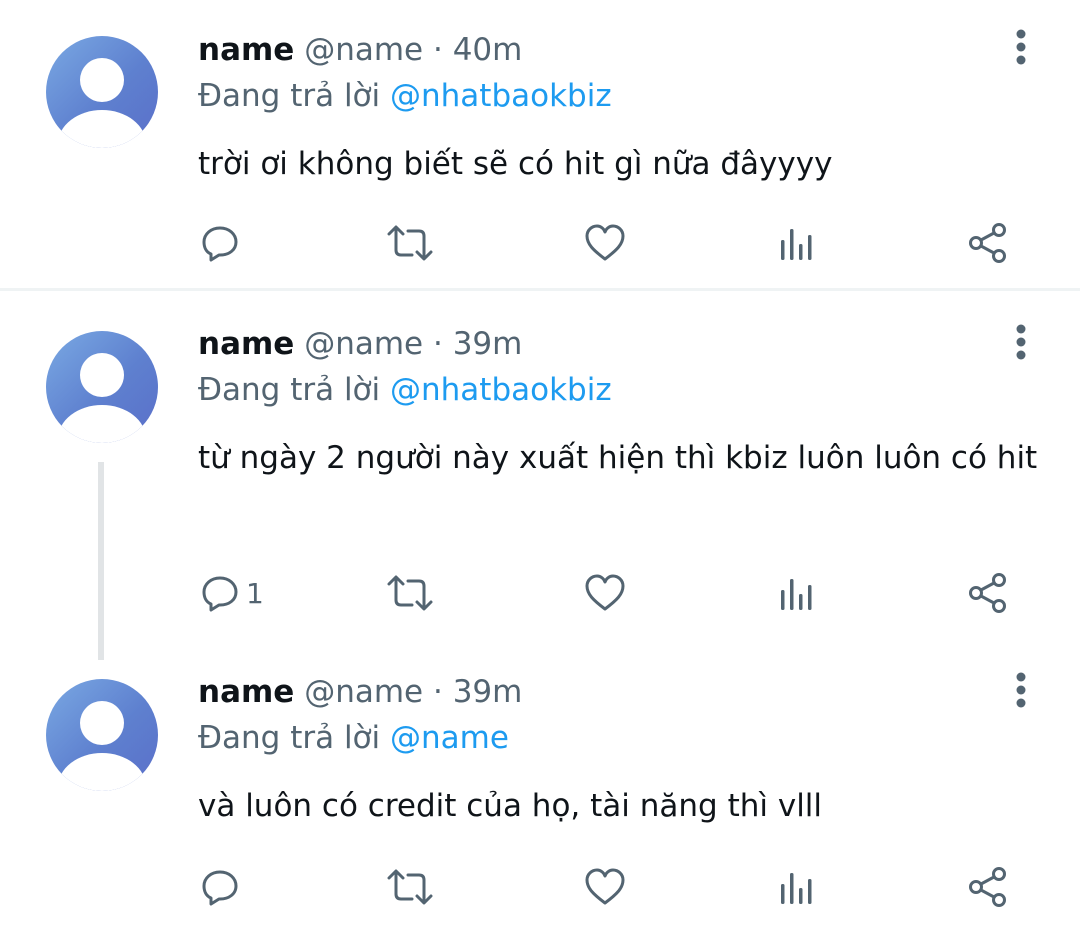 Image resolution: width=1080 pixels, height=931 pixels. What do you see at coordinates (255, 593) in the screenshot?
I see `reply-count: 1` at bounding box center [255, 593].